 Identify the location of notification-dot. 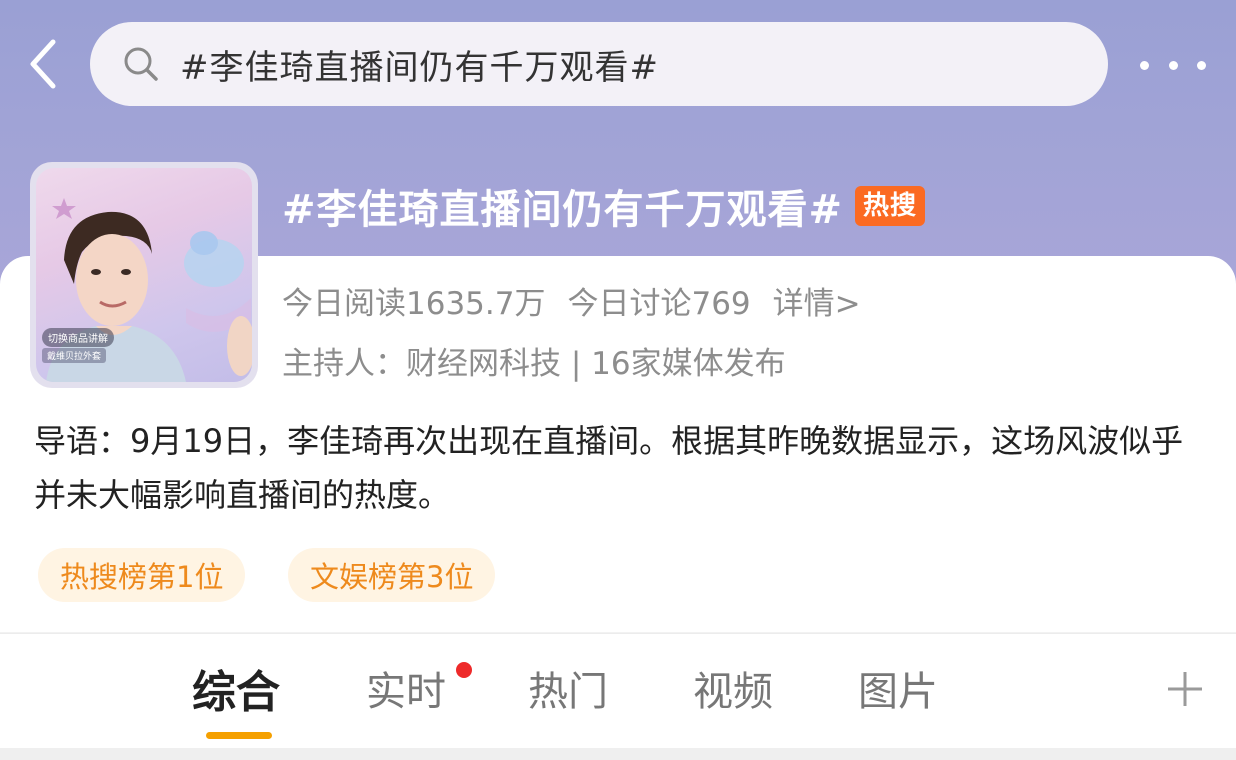
(464, 670).